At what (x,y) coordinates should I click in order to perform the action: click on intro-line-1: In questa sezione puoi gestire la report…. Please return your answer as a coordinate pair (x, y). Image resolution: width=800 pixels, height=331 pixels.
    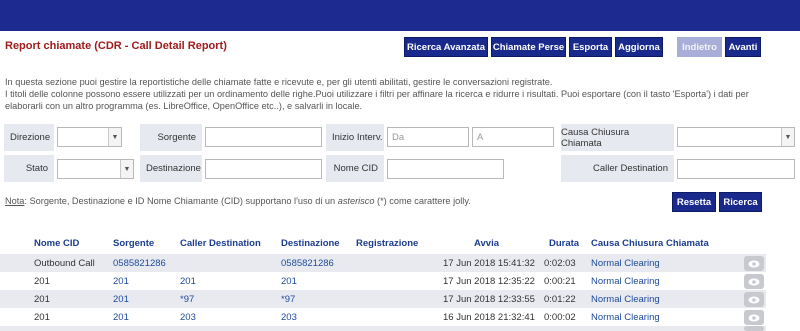
    Looking at the image, I should click on (279, 82).